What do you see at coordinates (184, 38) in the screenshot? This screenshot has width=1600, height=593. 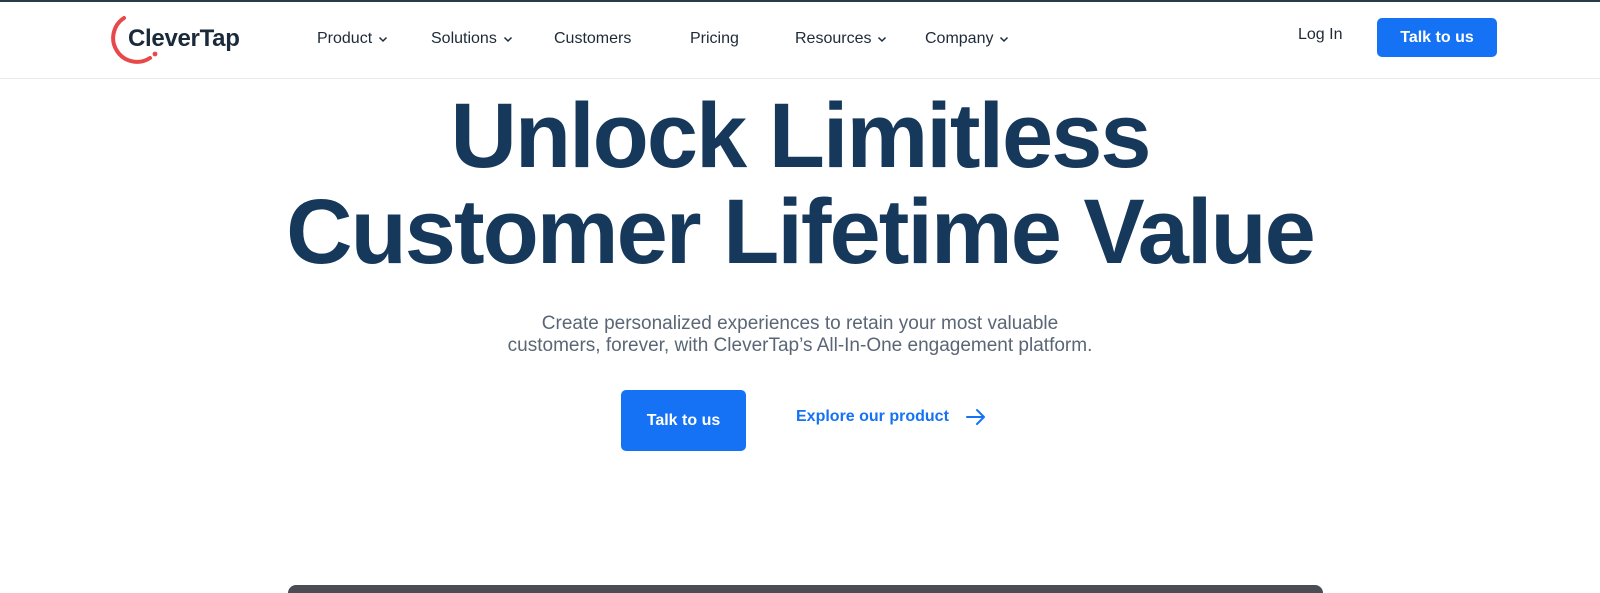 I see `logo-wordmark: CleverTap` at bounding box center [184, 38].